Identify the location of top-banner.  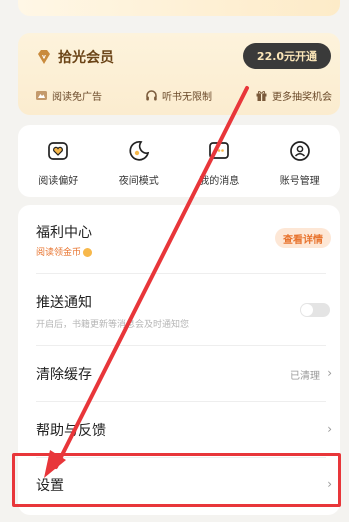
(179, 8).